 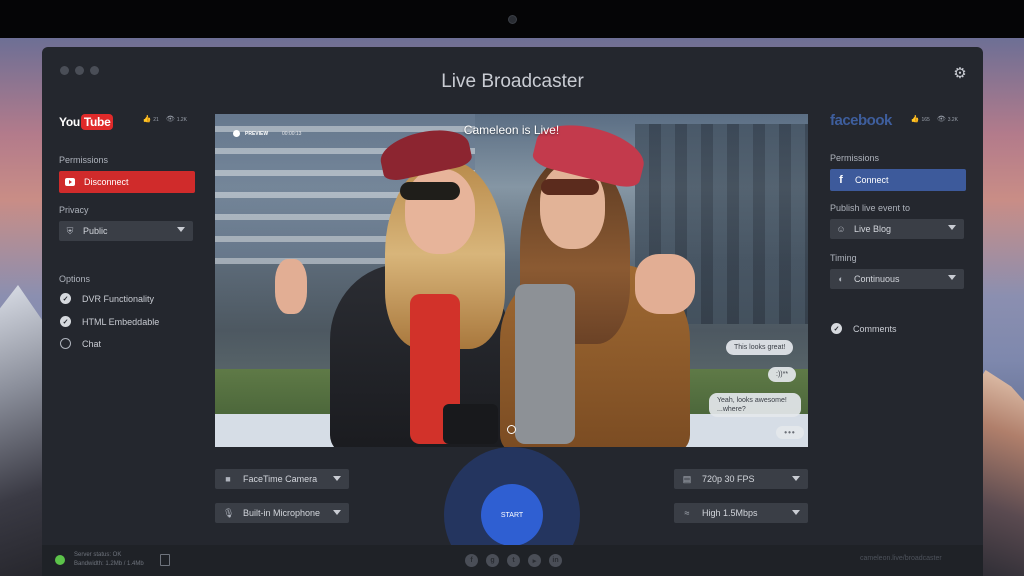 I want to click on facebook-f-icon: f, so click(x=841, y=180).